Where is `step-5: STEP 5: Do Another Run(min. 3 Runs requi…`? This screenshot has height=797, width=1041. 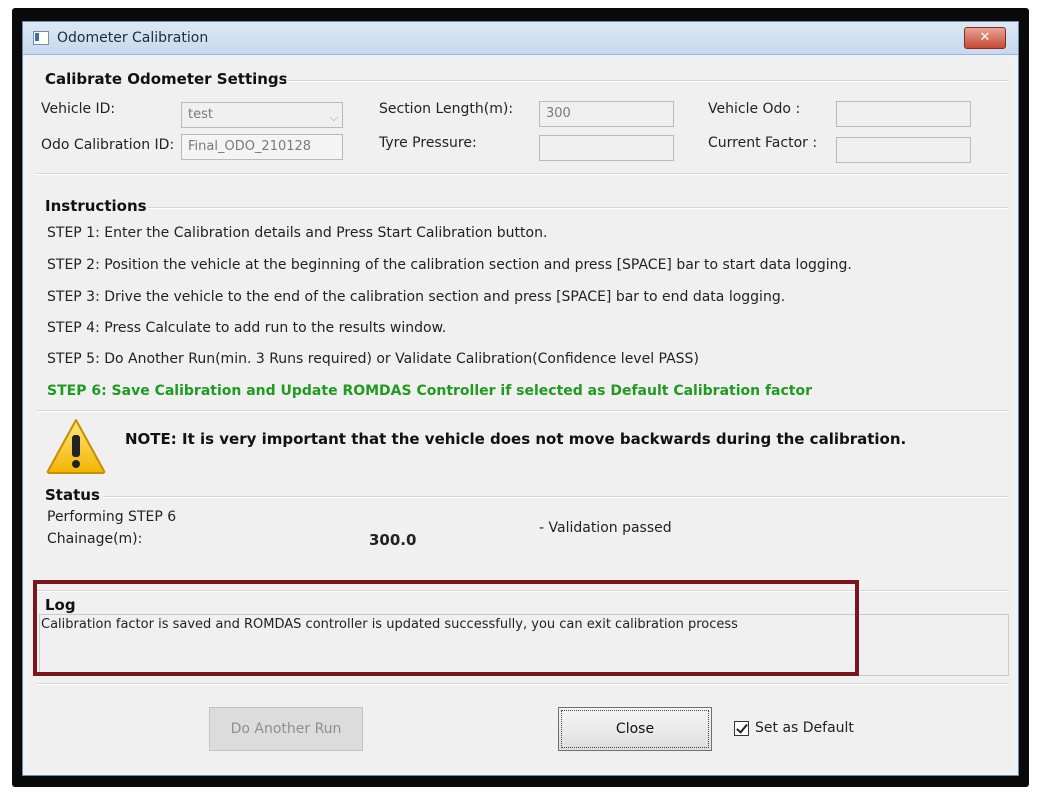 step-5: STEP 5: Do Another Run(min. 3 Runs requi… is located at coordinates (373, 359).